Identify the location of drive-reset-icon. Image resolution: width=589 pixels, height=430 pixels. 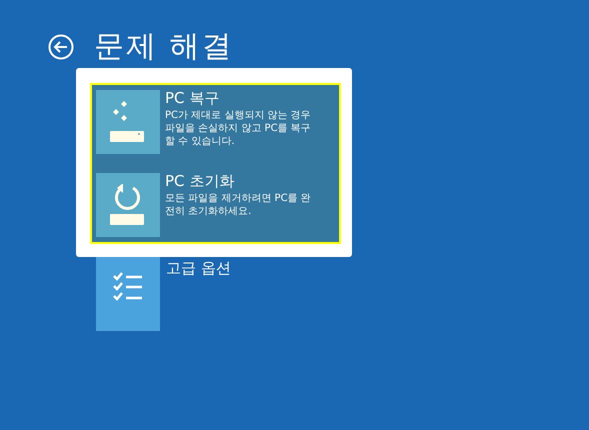
(128, 205).